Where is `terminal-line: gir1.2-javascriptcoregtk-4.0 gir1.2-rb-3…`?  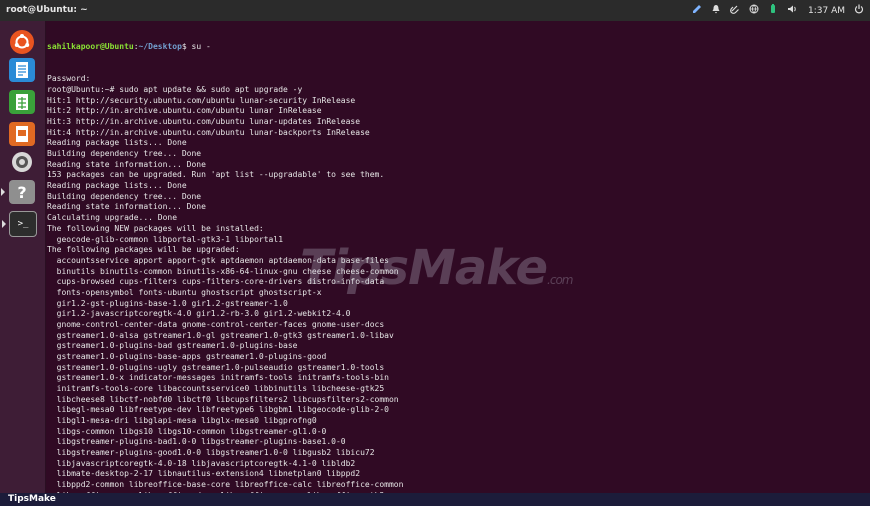 terminal-line: gir1.2-javascriptcoregtk-4.0 gir1.2-rb-3… is located at coordinates (199, 314).